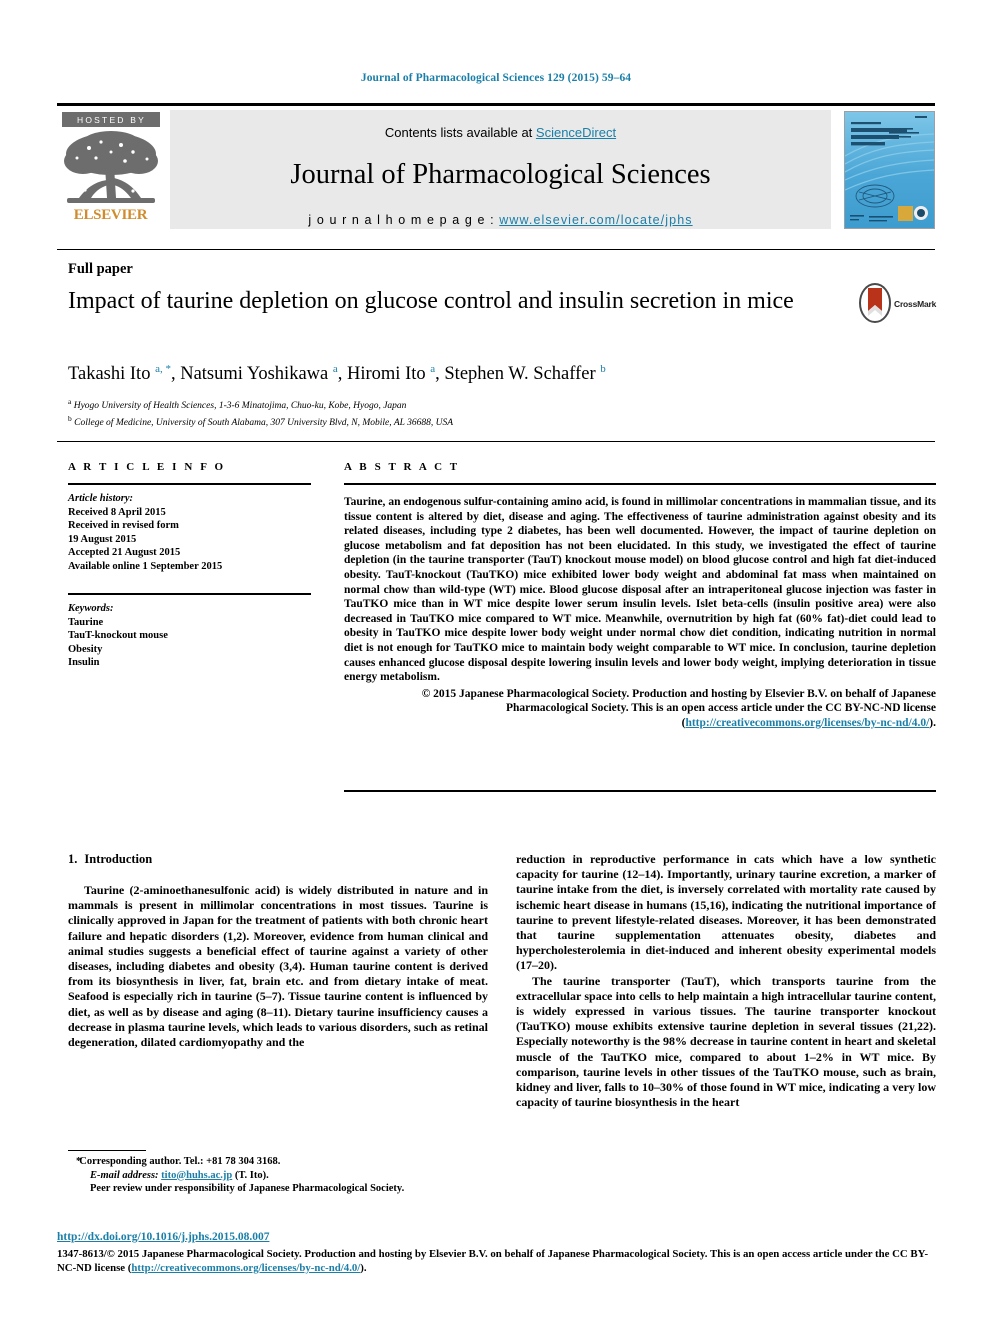 Image resolution: width=992 pixels, height=1323 pixels. I want to click on history-item: Received in revised form, so click(123, 525).